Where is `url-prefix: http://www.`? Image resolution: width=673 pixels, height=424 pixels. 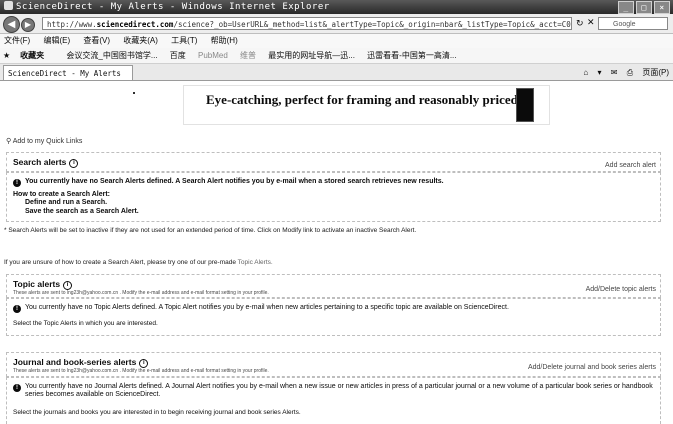 url-prefix: http://www. is located at coordinates (72, 24).